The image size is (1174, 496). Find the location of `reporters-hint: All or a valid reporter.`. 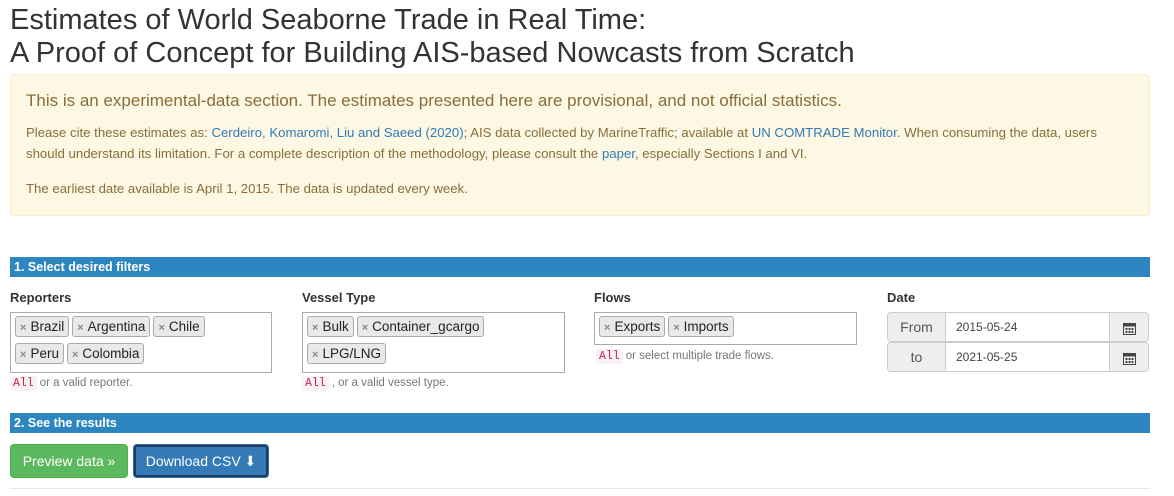

reporters-hint: All or a valid reporter. is located at coordinates (71, 383).